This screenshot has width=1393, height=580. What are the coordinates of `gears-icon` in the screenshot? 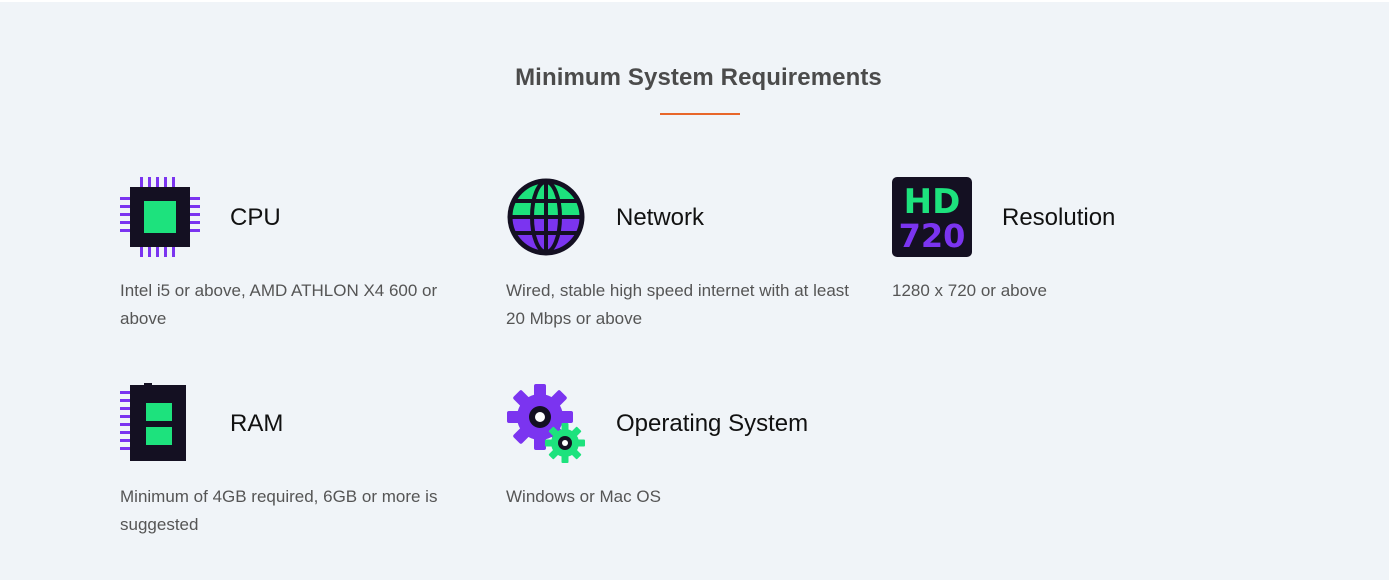 It's located at (546, 423).